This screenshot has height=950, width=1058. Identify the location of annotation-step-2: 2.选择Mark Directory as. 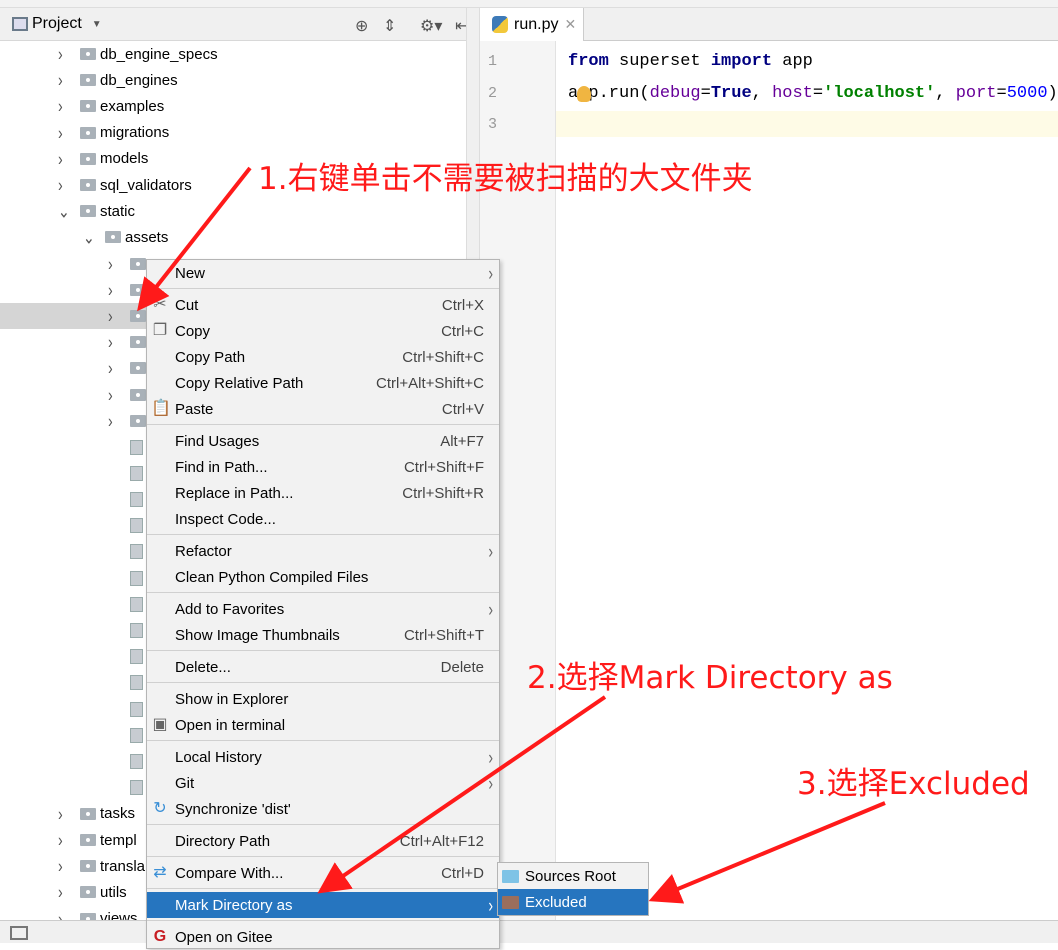
(710, 678).